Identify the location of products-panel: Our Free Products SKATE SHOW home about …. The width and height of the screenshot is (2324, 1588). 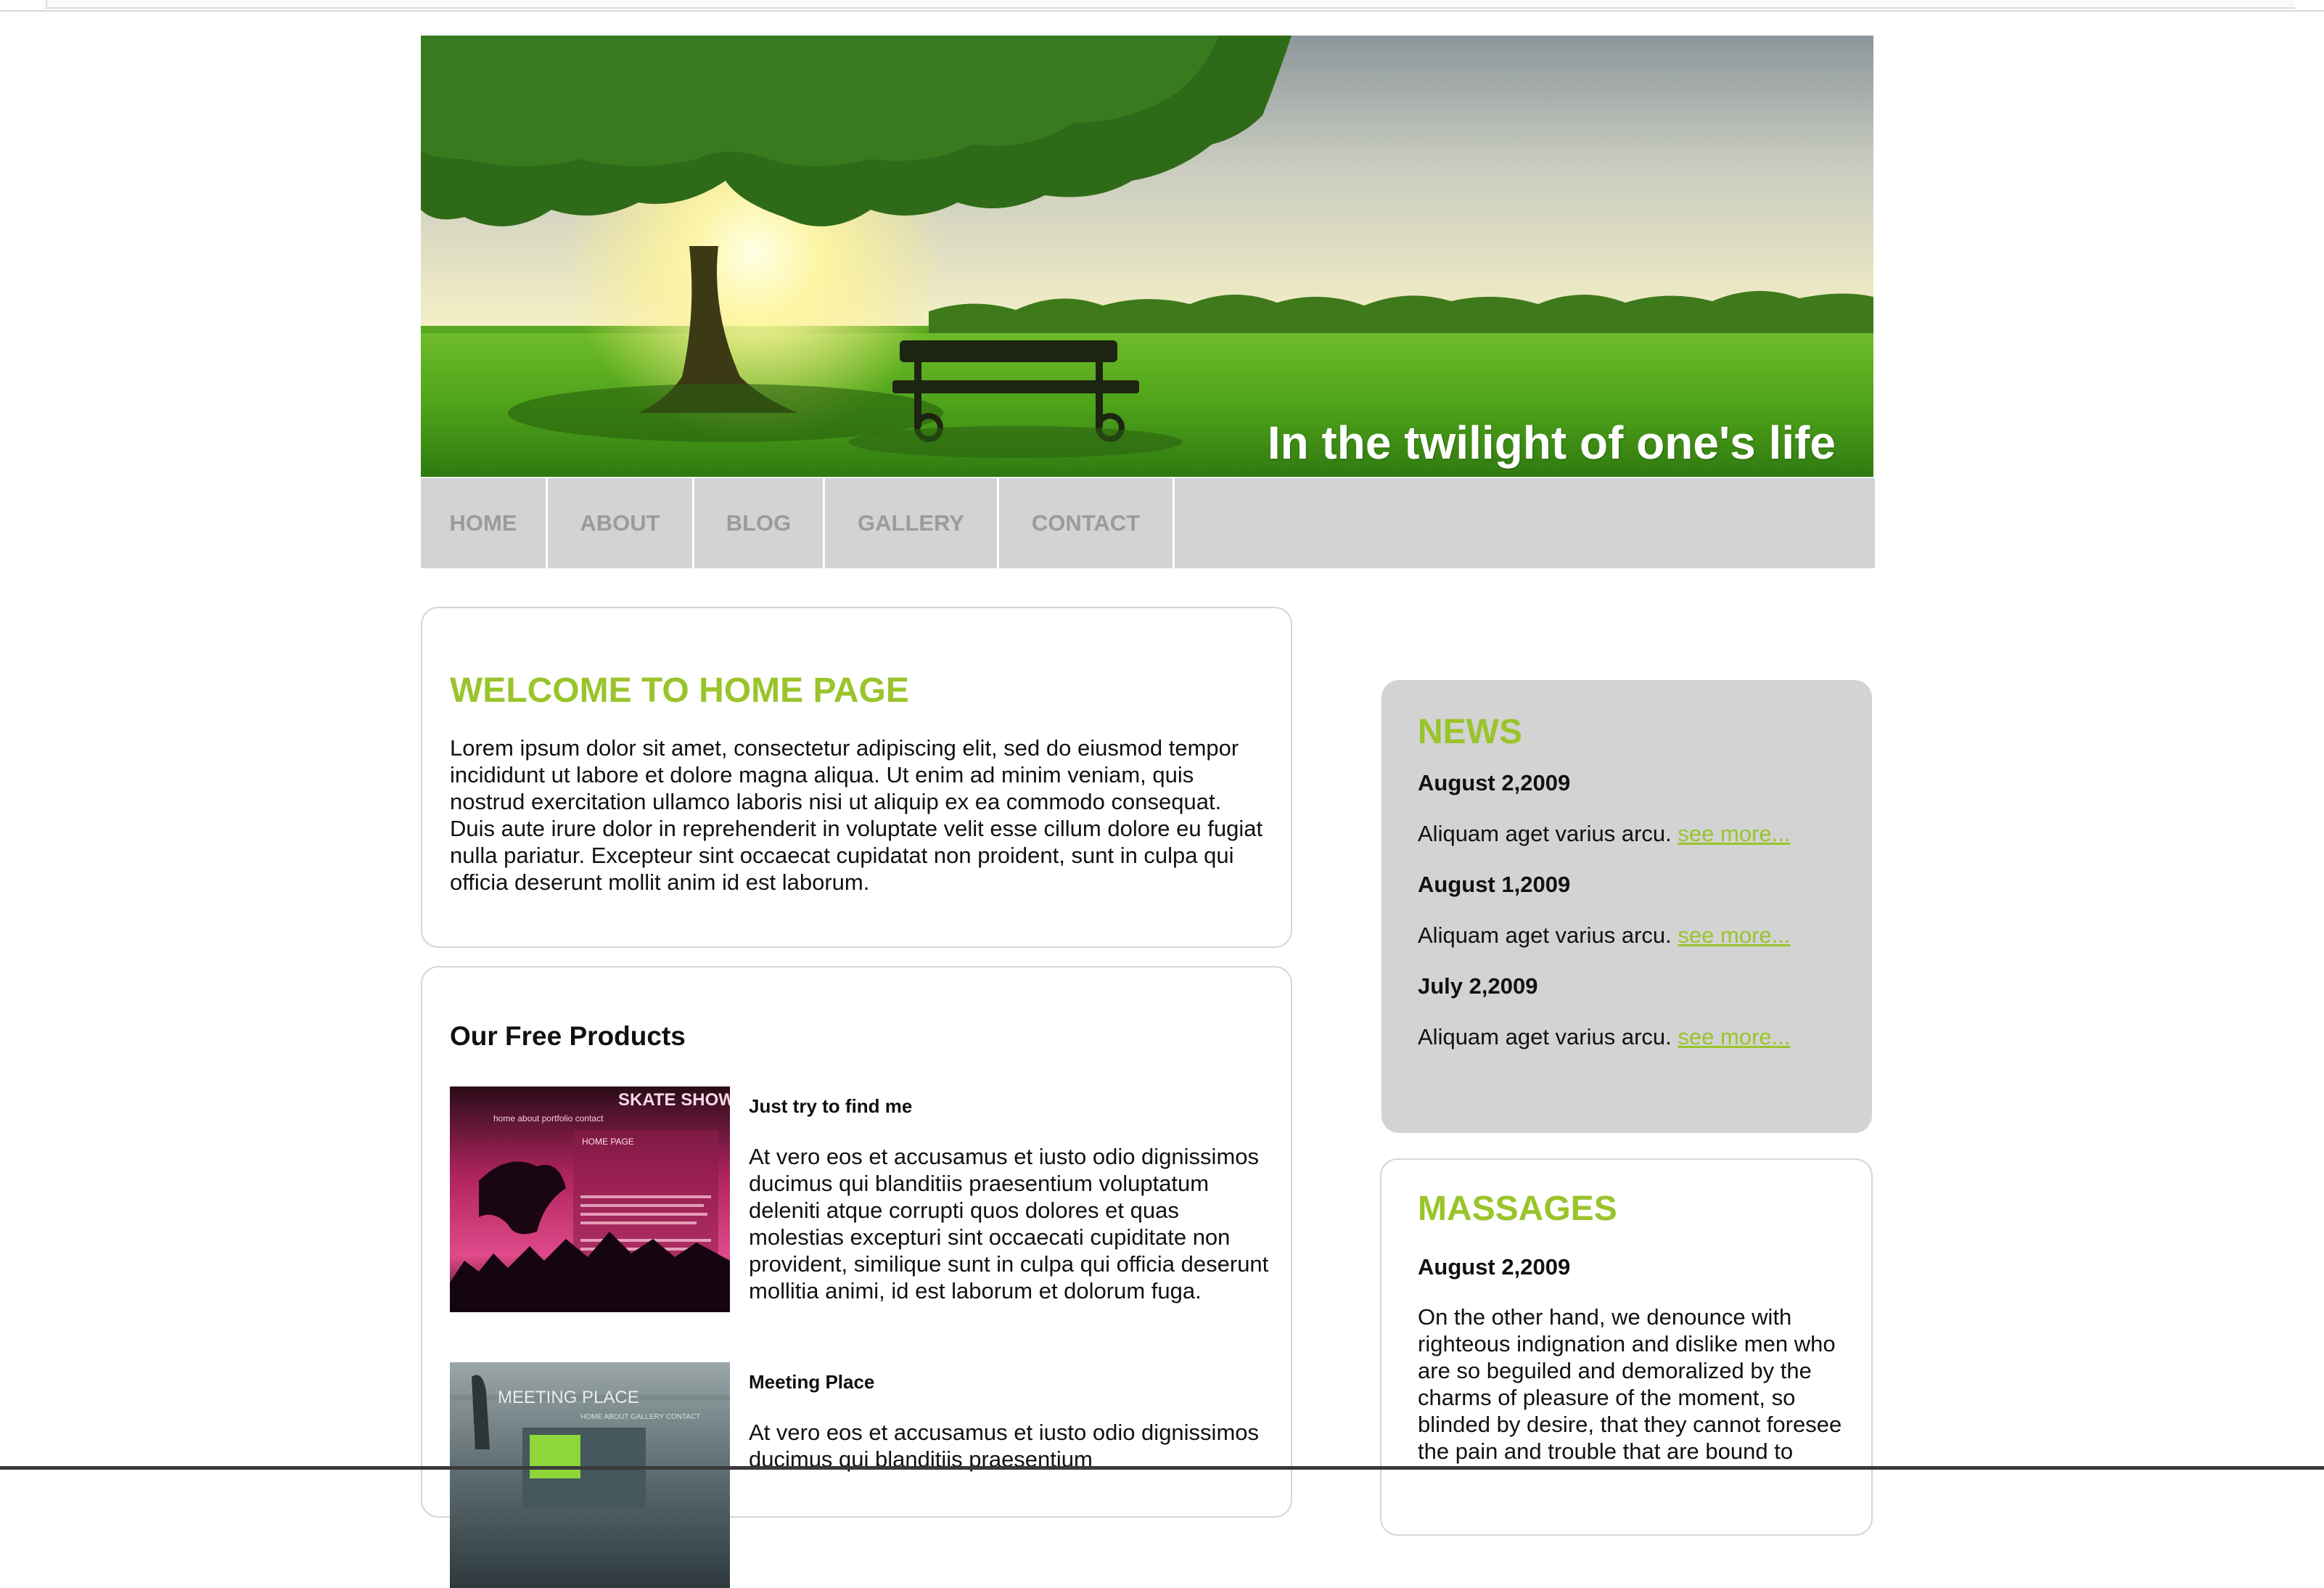
(857, 1277).